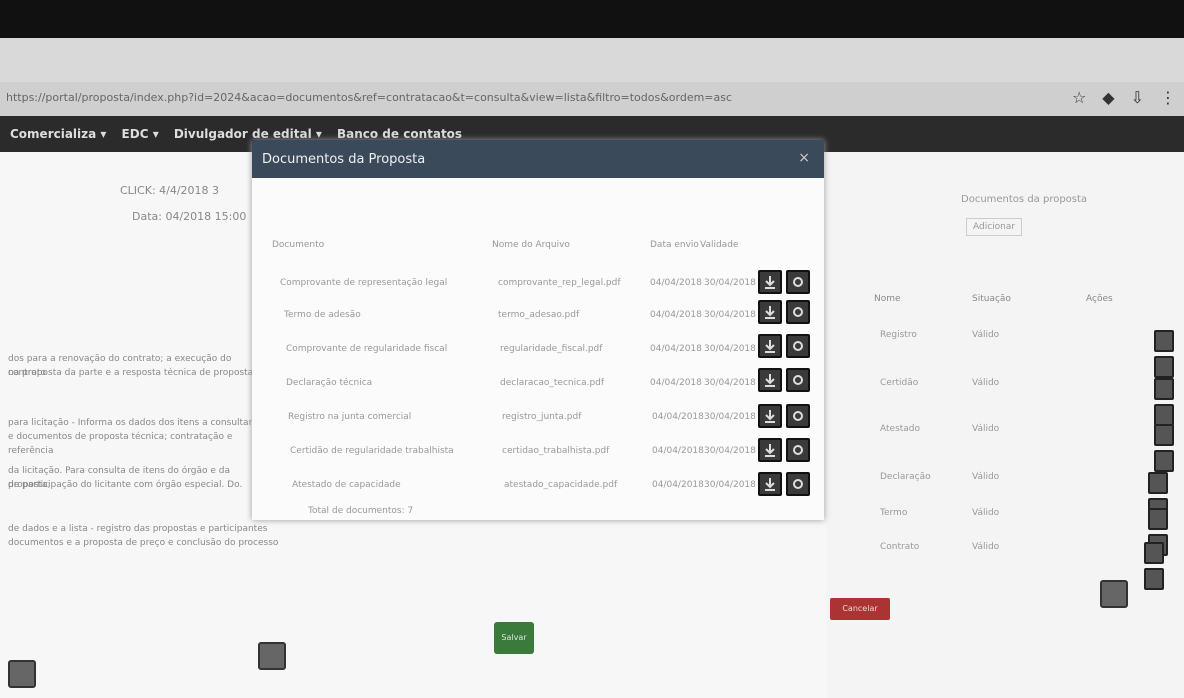 This screenshot has height=698, width=1184. What do you see at coordinates (1114, 594) in the screenshot?
I see `panel-footer-icon` at bounding box center [1114, 594].